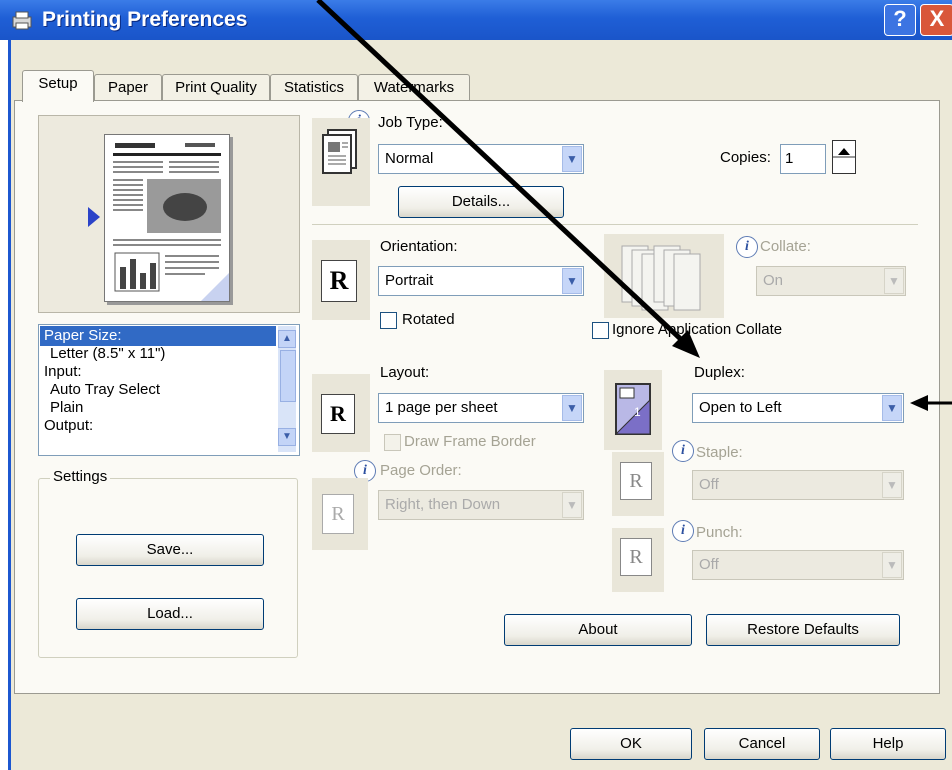 The height and width of the screenshot is (770, 952). What do you see at coordinates (632, 409) in the screenshot?
I see `duplex-book-icon: 1` at bounding box center [632, 409].